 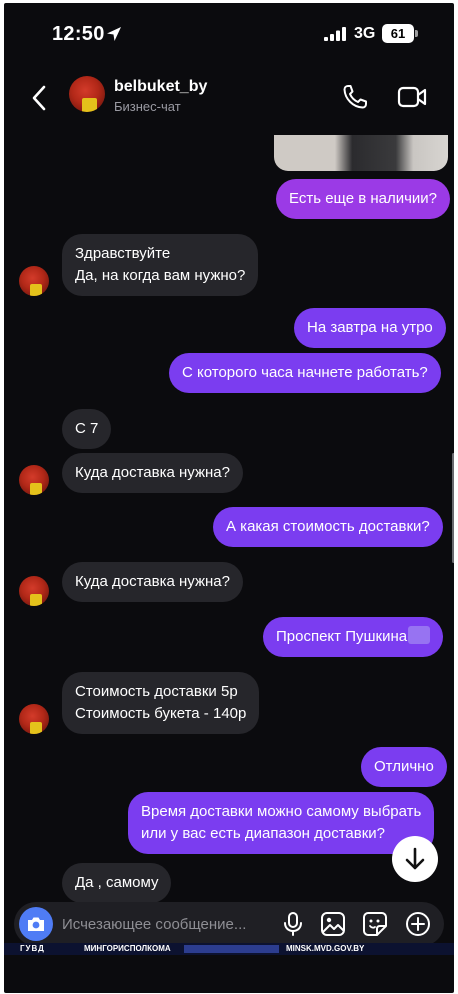 I want to click on watermark-strip: ГУВД МИНГОРИСПОЛКОМА MINSK.MVD.GOV.BY, so click(x=229, y=949).